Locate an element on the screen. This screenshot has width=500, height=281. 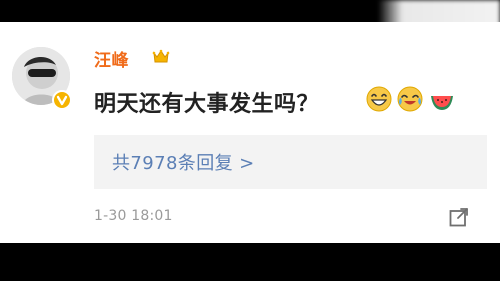
bottom-frame is located at coordinates (250, 262).